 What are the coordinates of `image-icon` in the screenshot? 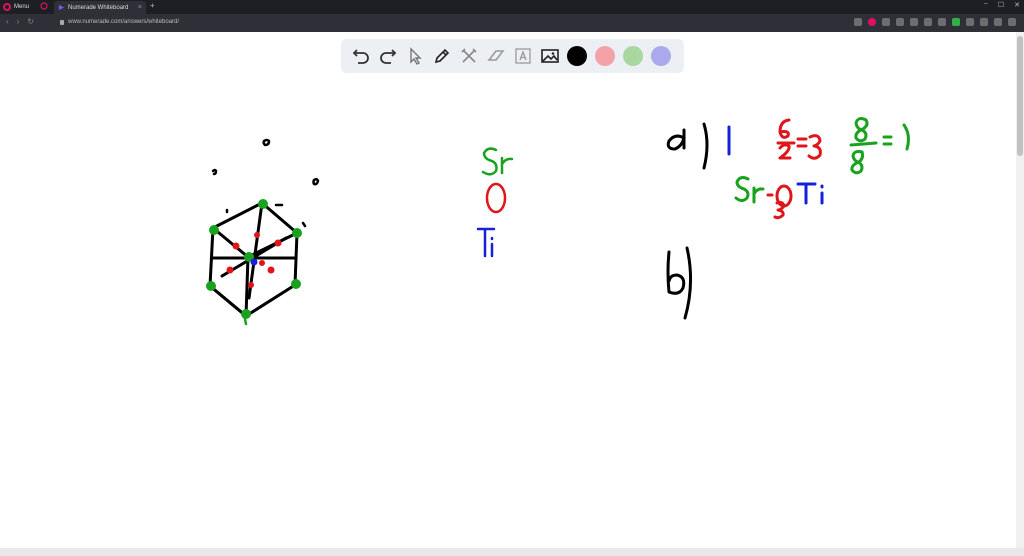 It's located at (549, 56).